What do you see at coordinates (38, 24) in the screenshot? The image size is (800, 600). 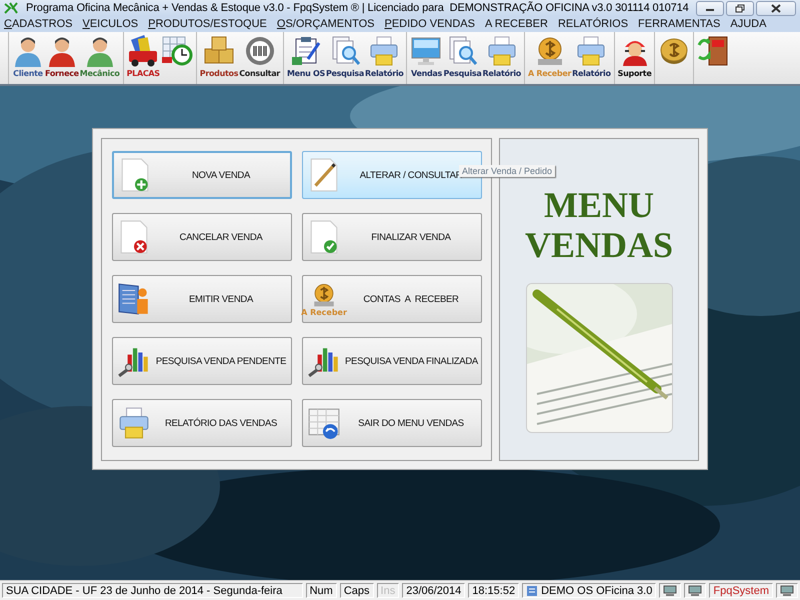 I see `menu-item: CADASTROS` at bounding box center [38, 24].